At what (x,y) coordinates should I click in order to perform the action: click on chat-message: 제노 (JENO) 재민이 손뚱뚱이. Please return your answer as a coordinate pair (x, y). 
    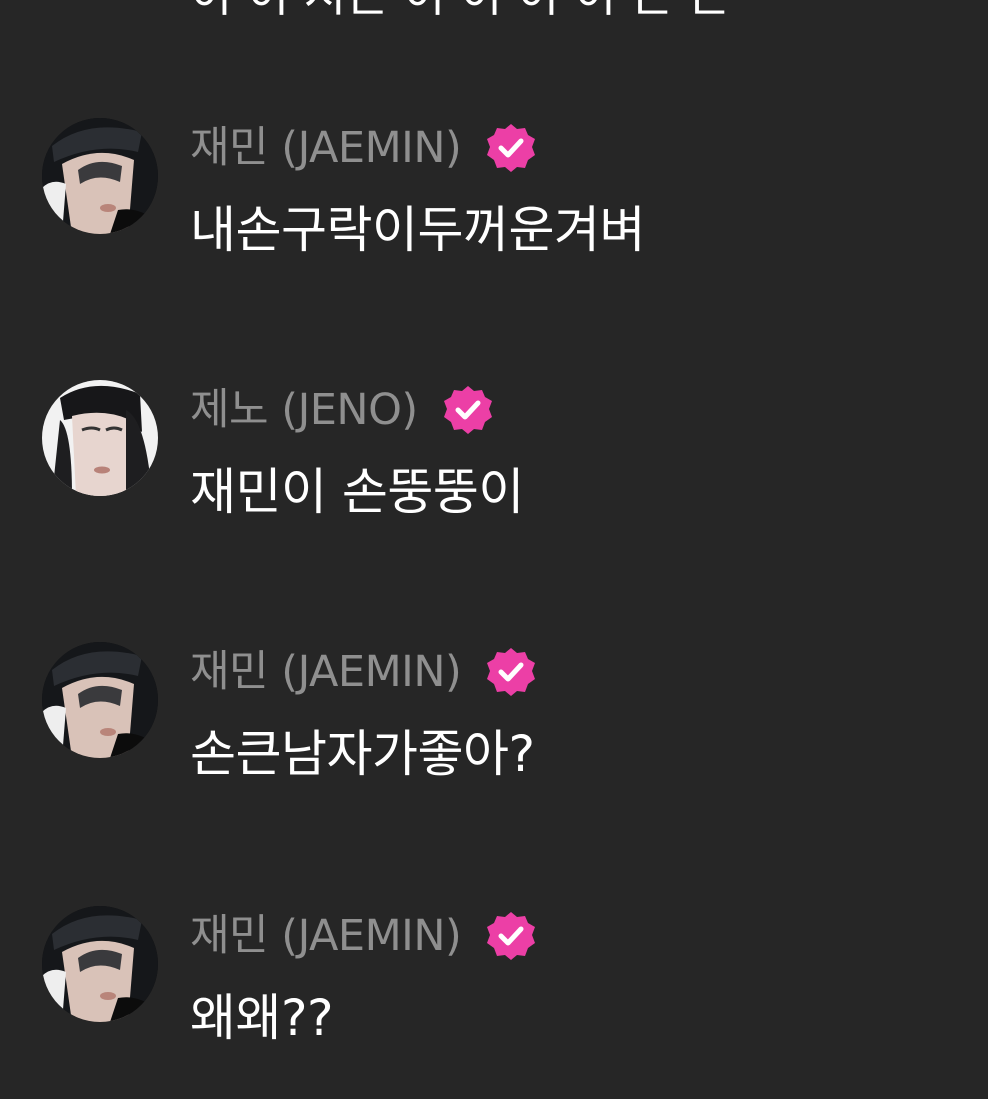
    Looking at the image, I should click on (494, 450).